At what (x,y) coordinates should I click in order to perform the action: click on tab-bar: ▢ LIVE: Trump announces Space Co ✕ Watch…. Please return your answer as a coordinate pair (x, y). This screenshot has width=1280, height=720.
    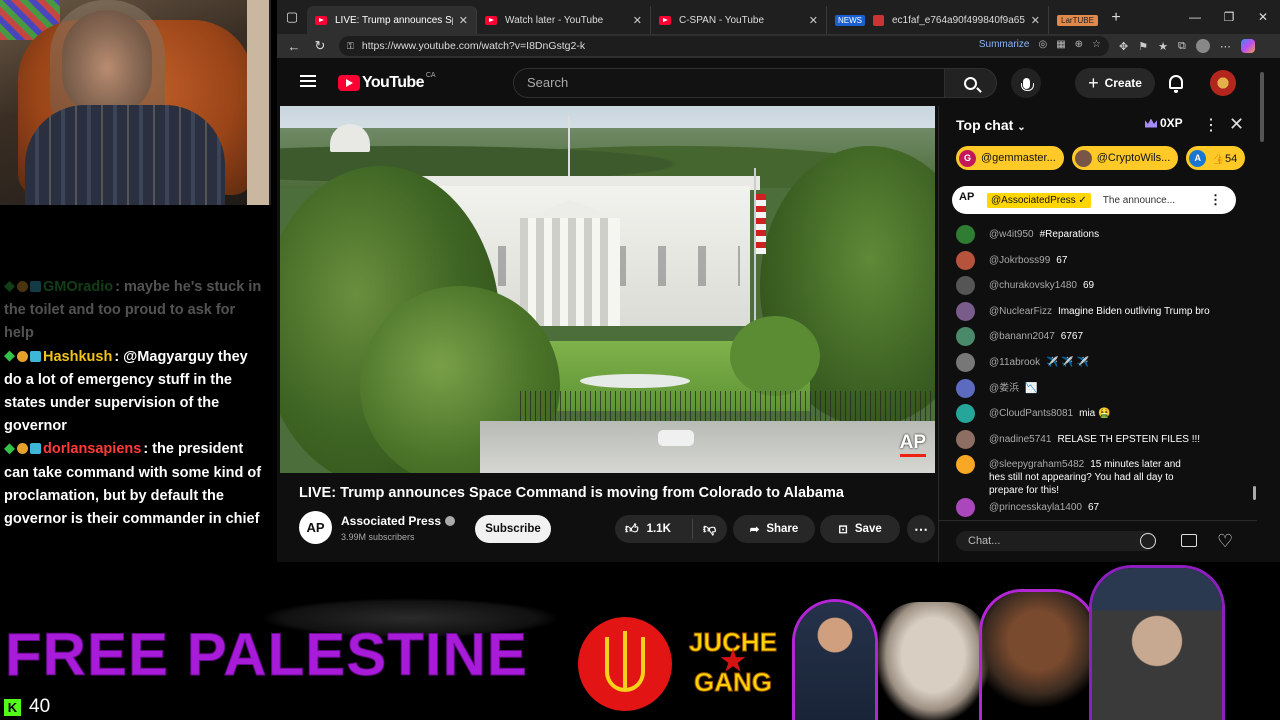
    Looking at the image, I should click on (778, 17).